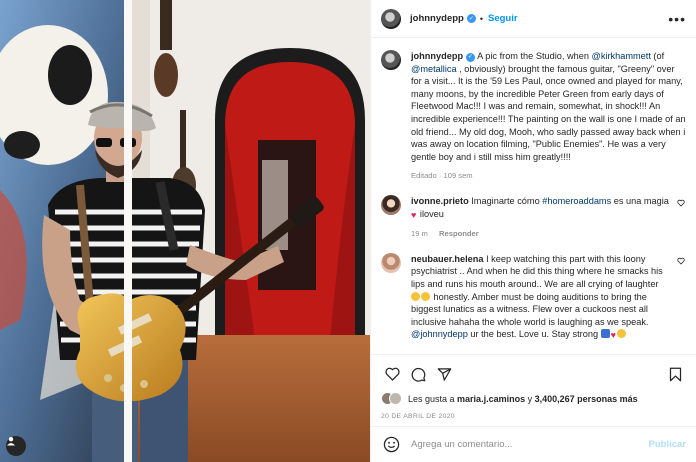 The width and height of the screenshot is (696, 462). Describe the element at coordinates (437, 18) in the screenshot. I see `author-username: johnnydepp` at that location.